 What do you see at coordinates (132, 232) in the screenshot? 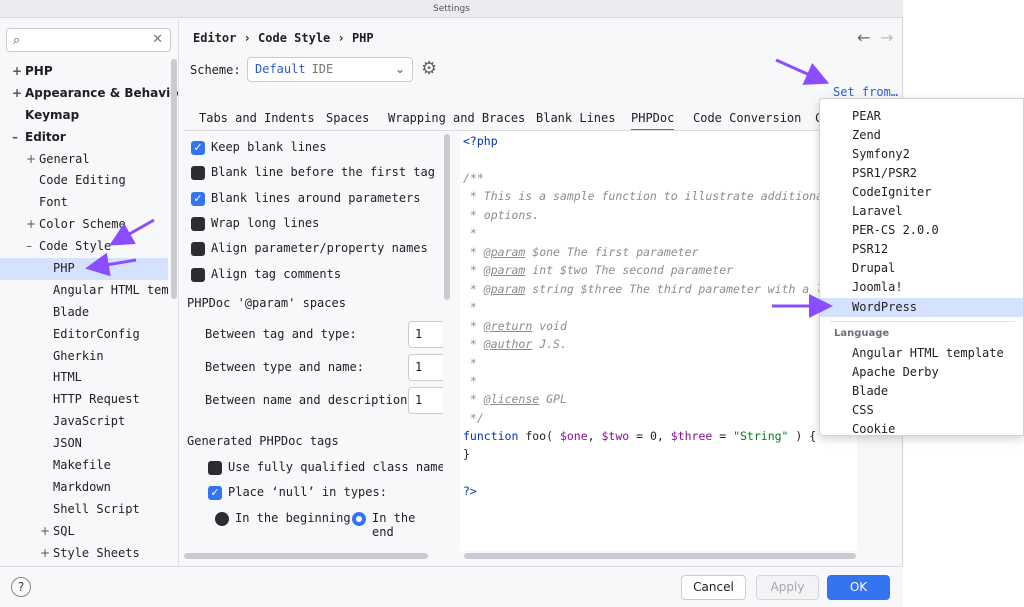
I see `arrow-to-code-style` at bounding box center [132, 232].